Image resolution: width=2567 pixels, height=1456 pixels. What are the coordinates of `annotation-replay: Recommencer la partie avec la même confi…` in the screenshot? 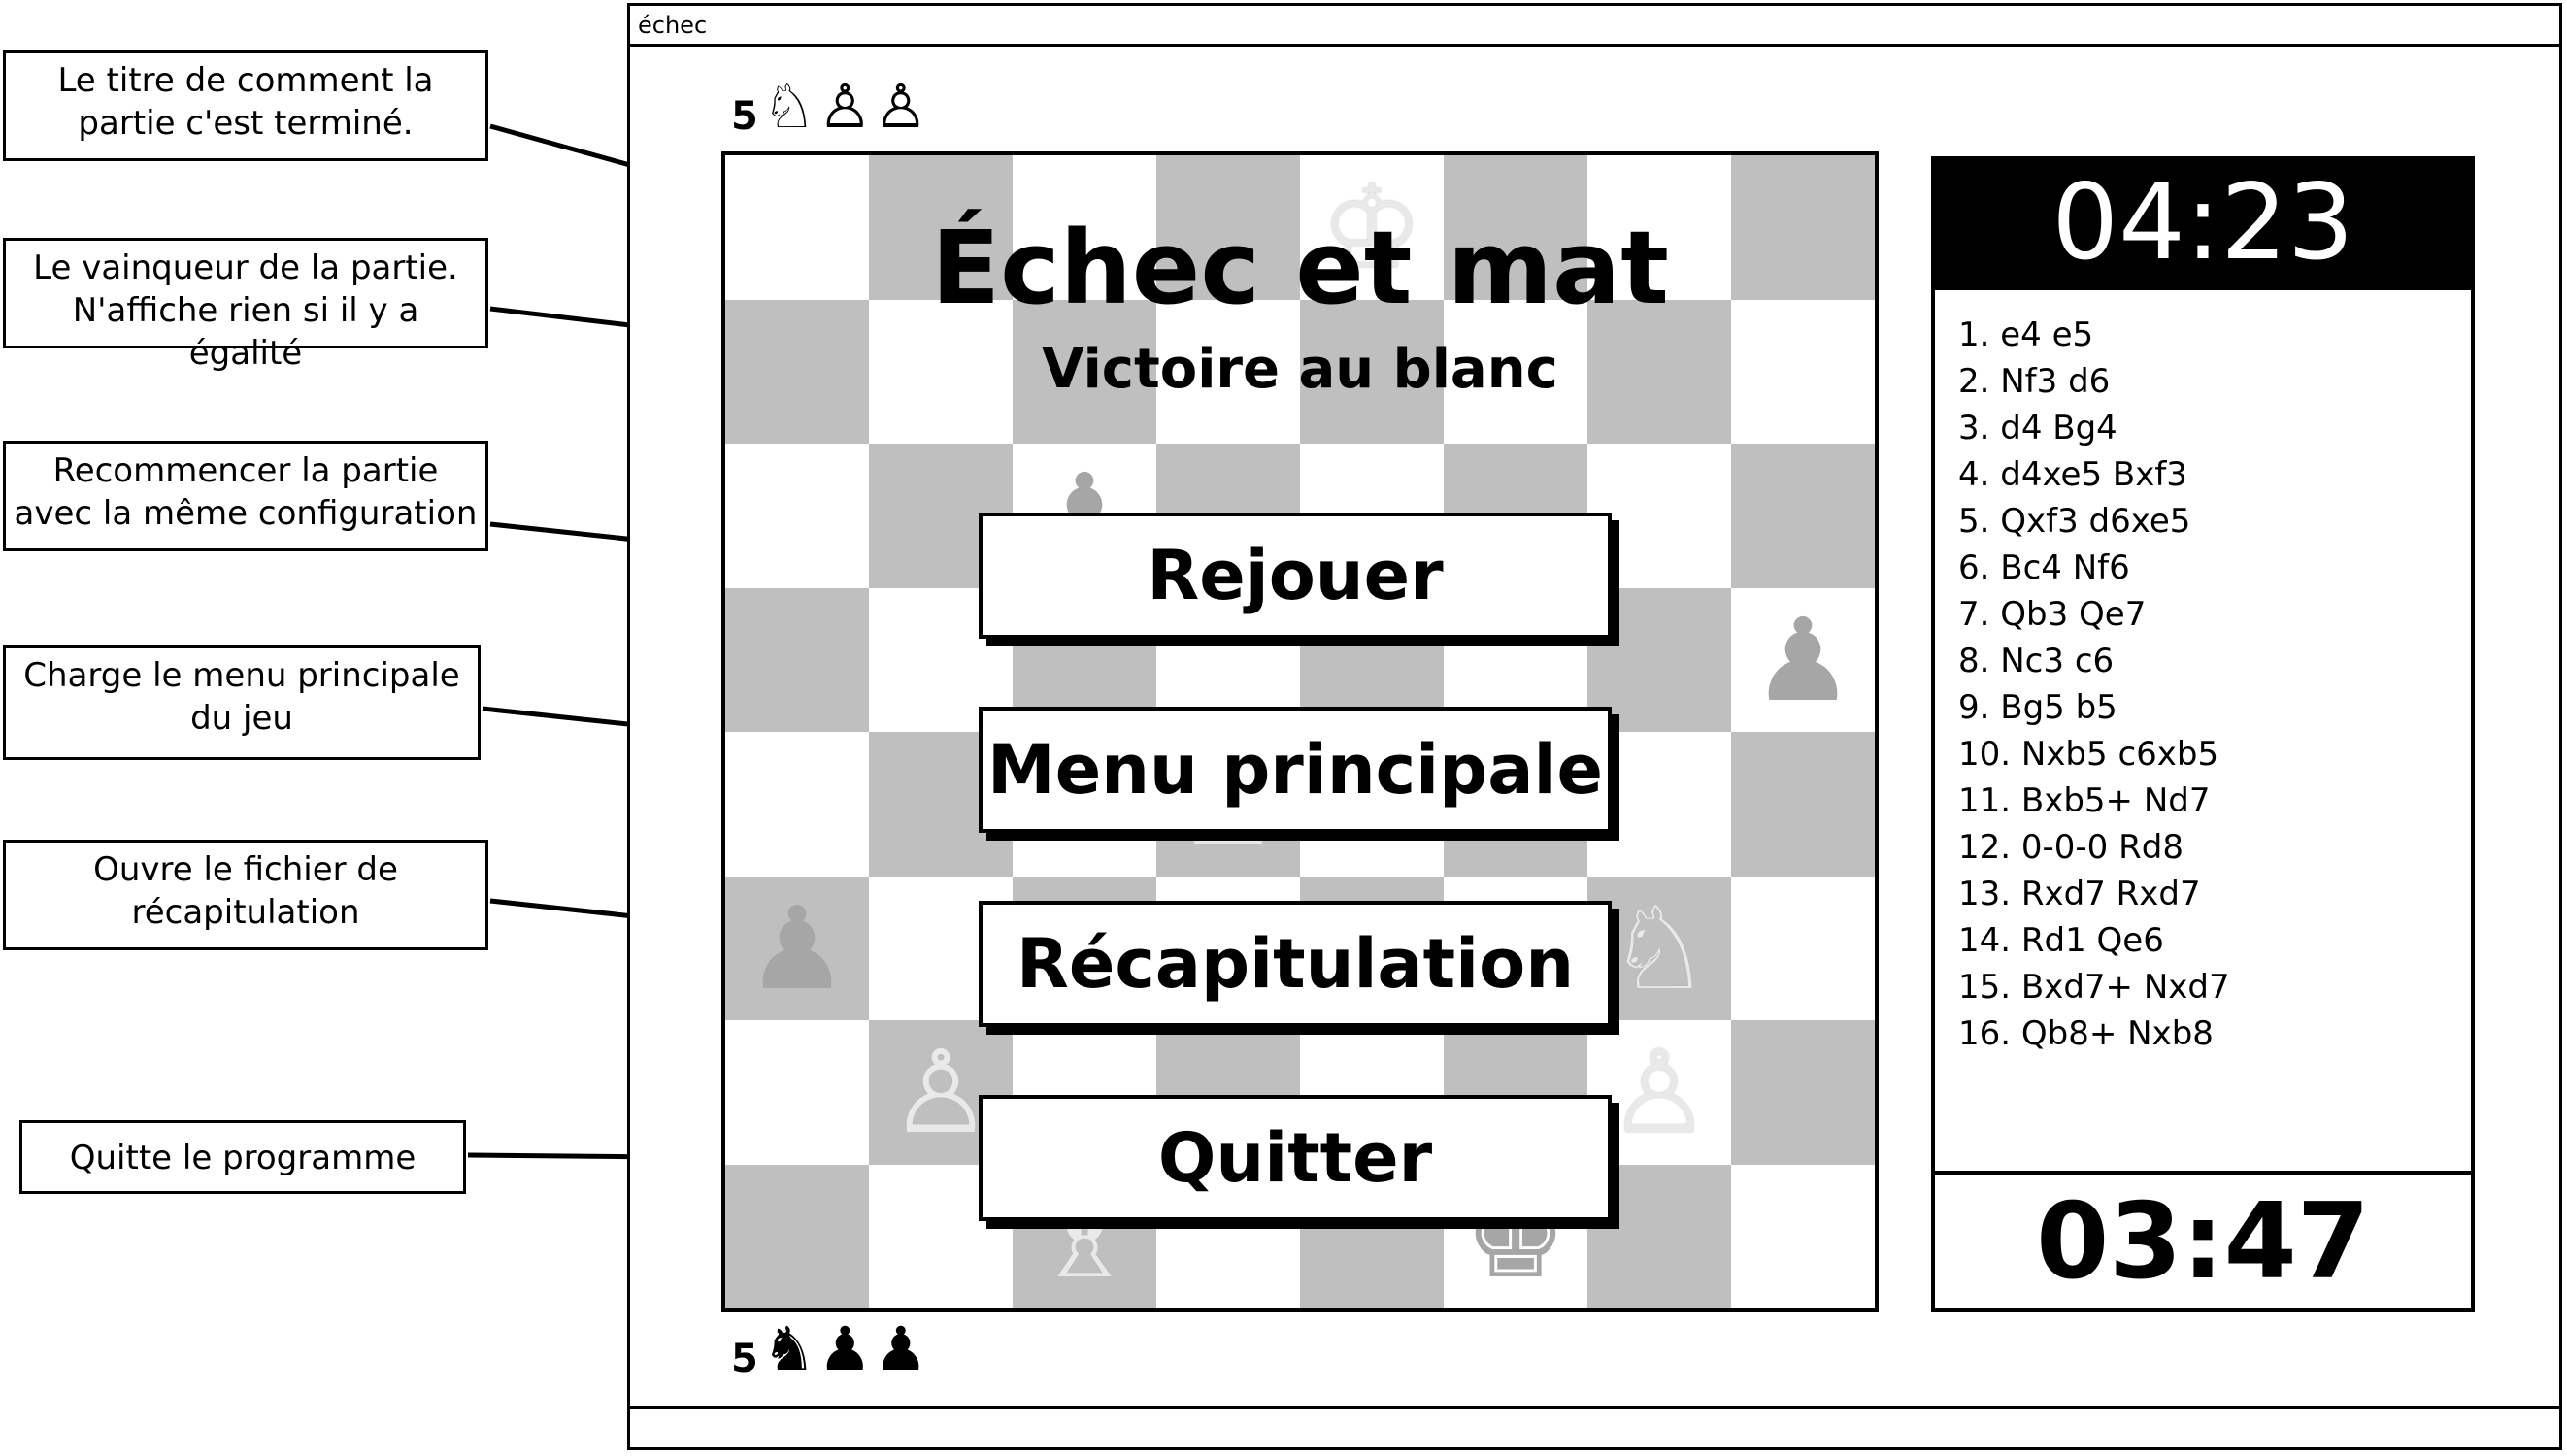 It's located at (245, 496).